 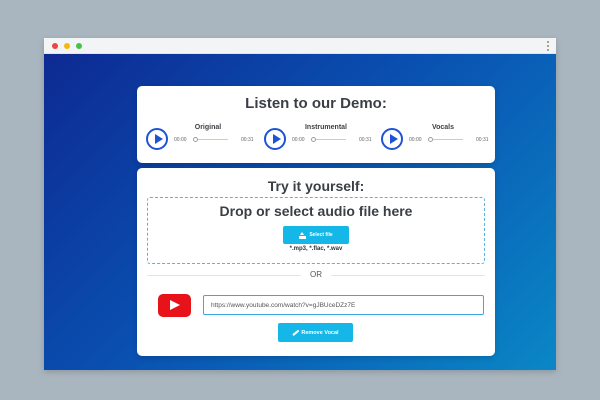 I want to click on upload-icon, so click(x=303, y=235).